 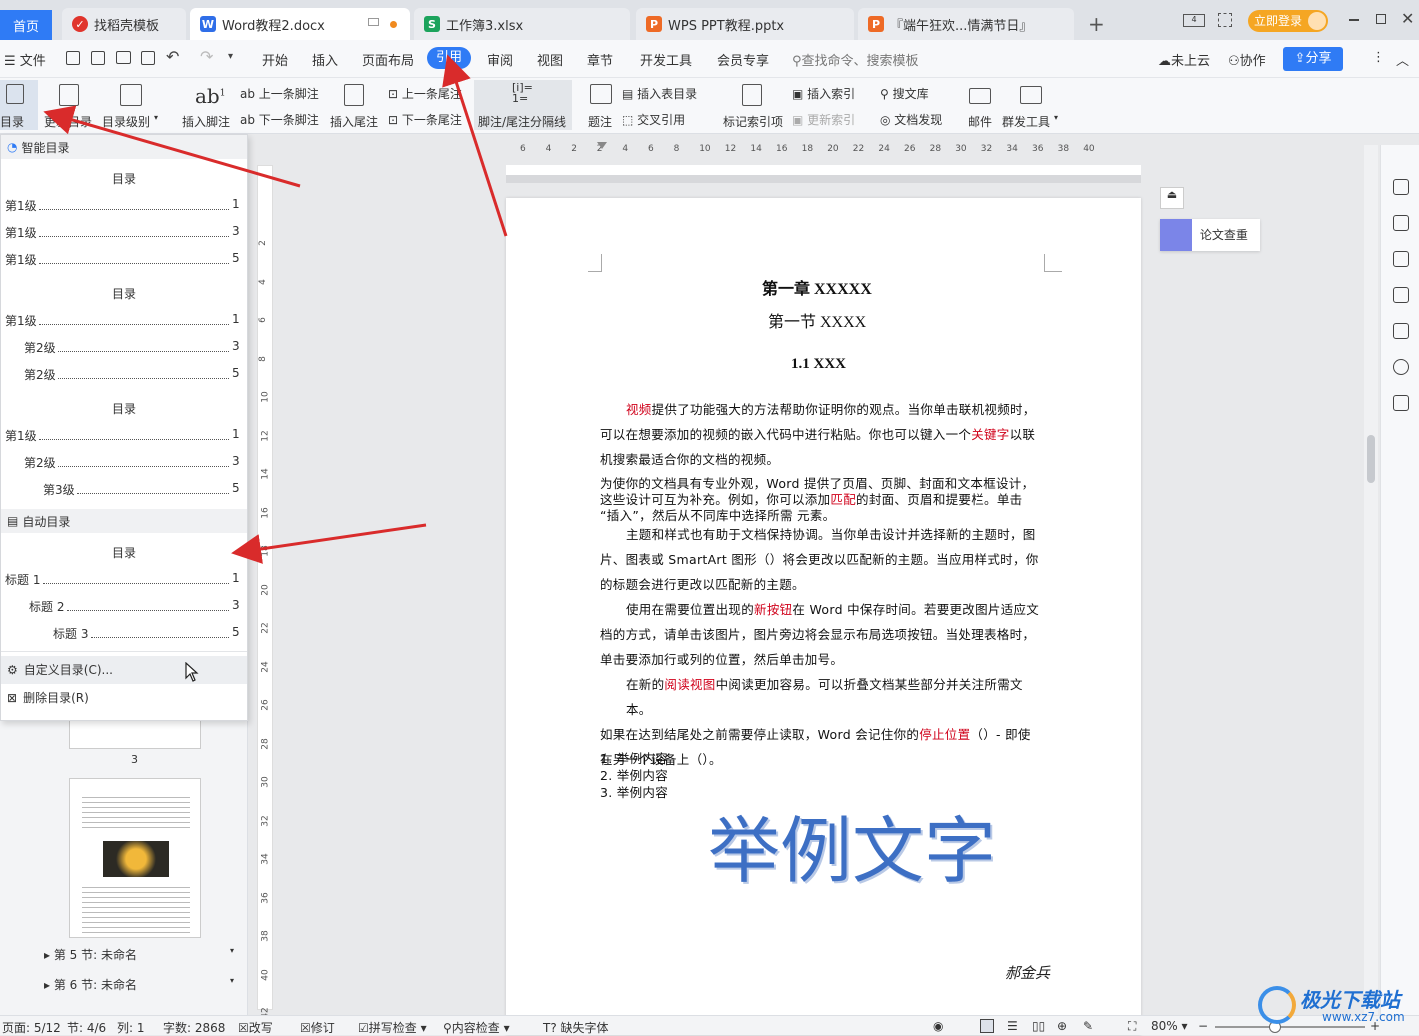 What do you see at coordinates (817, 287) in the screenshot?
I see `chapter-heading: 第一章 XXXXX` at bounding box center [817, 287].